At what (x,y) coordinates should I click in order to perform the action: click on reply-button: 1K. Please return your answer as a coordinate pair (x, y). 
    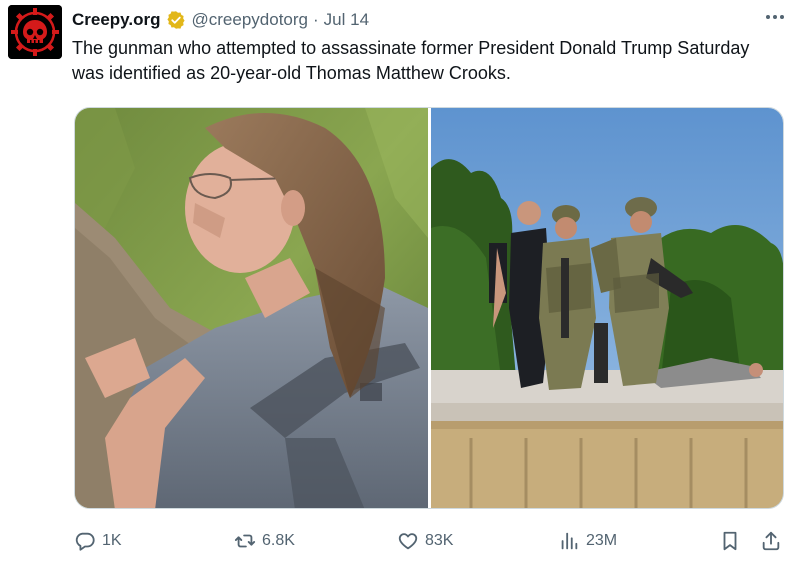
    Looking at the image, I should click on (98, 541).